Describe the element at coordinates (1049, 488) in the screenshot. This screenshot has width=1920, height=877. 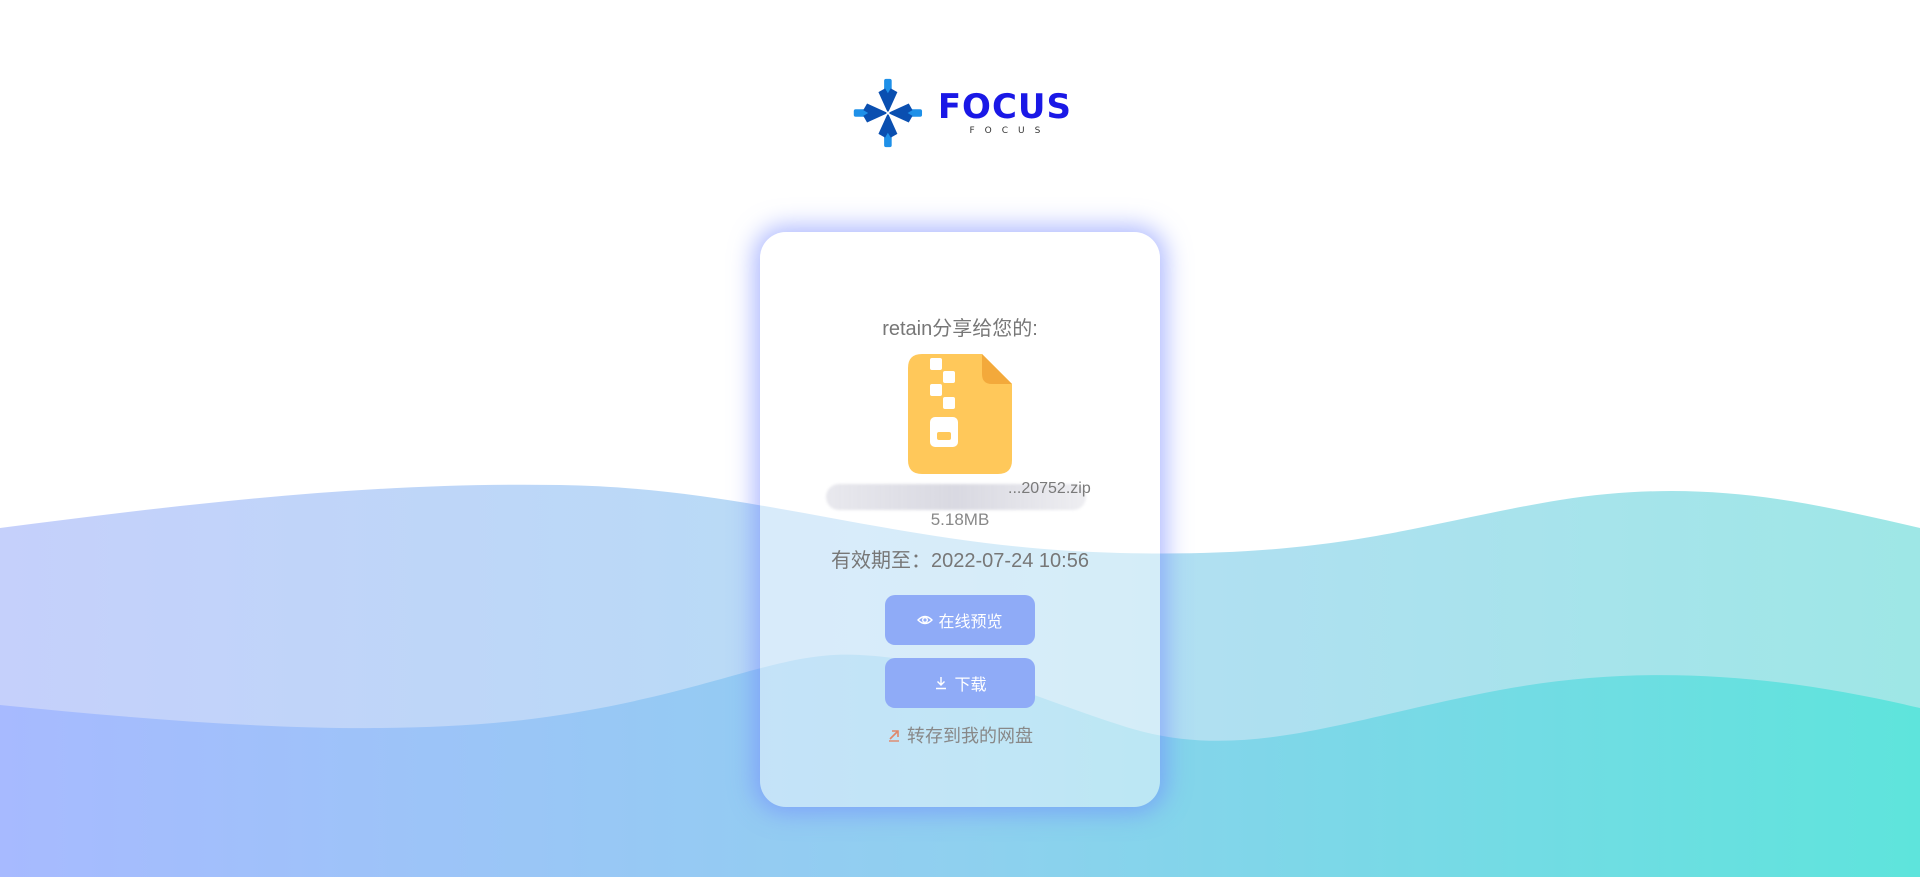
I see `file-name: ...20752.zip` at that location.